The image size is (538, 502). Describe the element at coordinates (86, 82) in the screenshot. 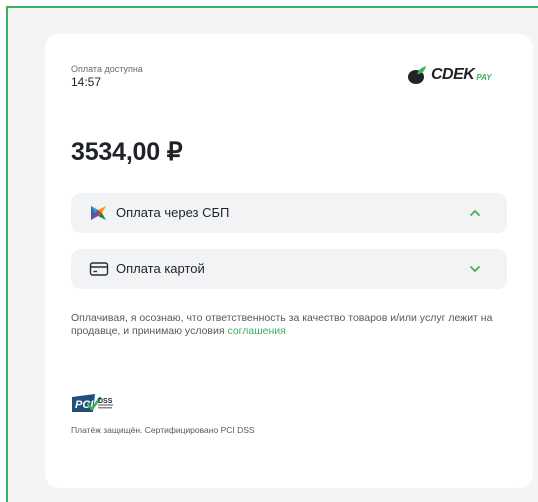

I see `availability-time: 14:57` at that location.